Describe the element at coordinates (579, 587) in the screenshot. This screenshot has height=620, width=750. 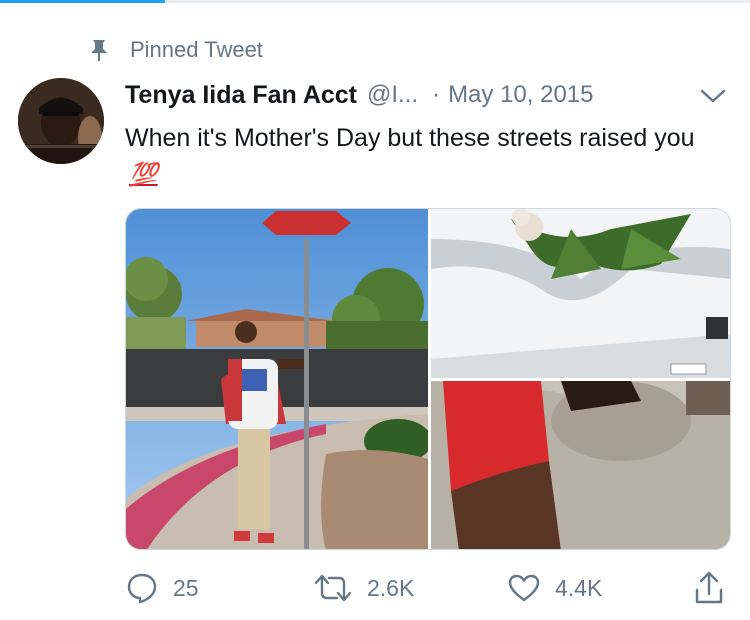
I see `like-count: 4.4K` at that location.